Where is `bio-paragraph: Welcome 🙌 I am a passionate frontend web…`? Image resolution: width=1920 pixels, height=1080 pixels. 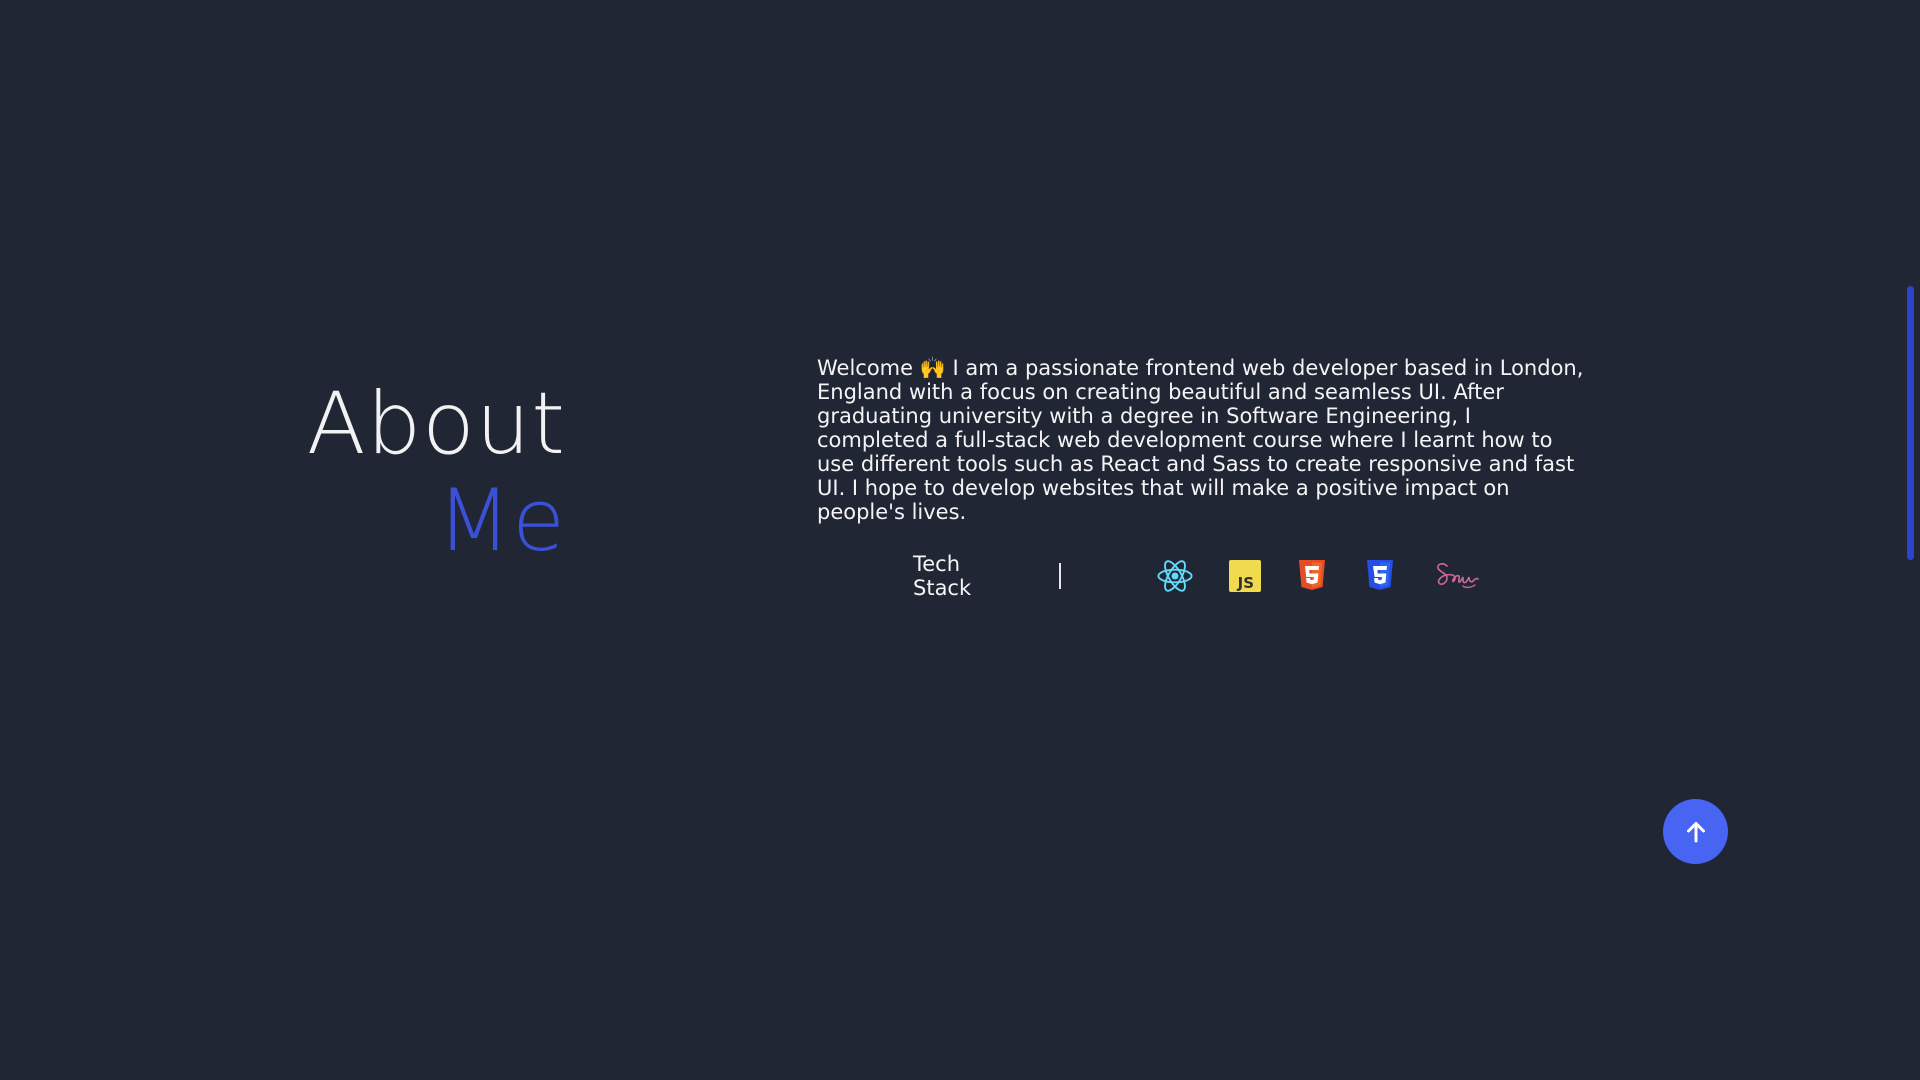 bio-paragraph: Welcome 🙌 I am a passionate frontend web… is located at coordinates (1200, 440).